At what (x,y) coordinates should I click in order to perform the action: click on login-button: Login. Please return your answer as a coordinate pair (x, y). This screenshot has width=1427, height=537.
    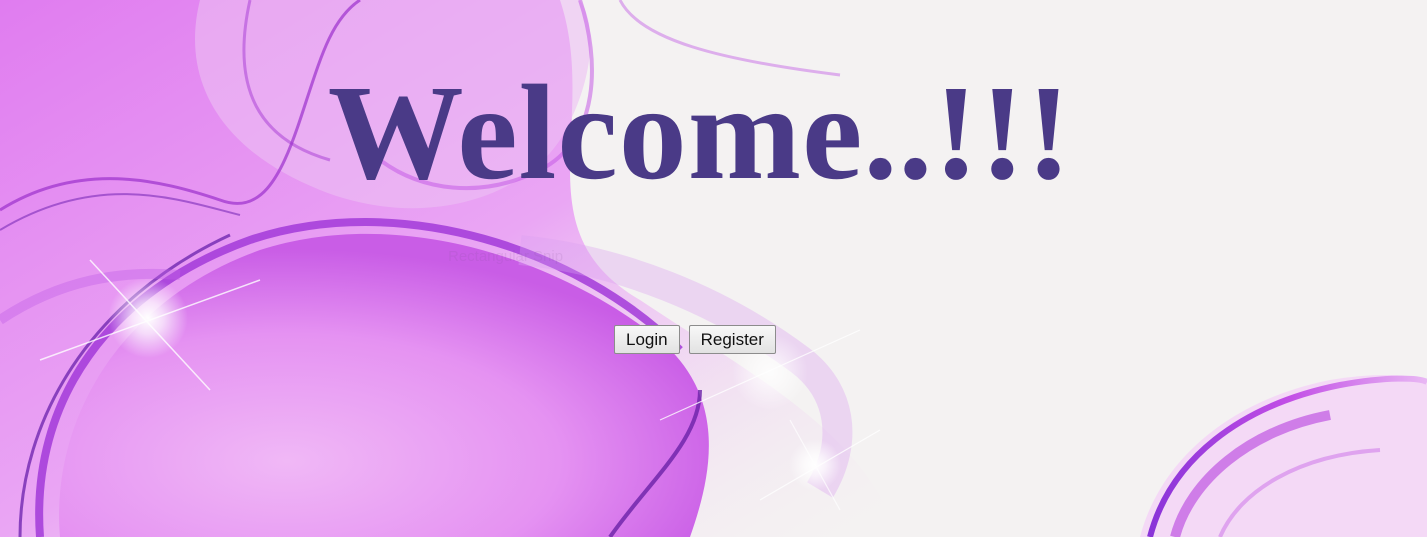
    Looking at the image, I should click on (647, 339).